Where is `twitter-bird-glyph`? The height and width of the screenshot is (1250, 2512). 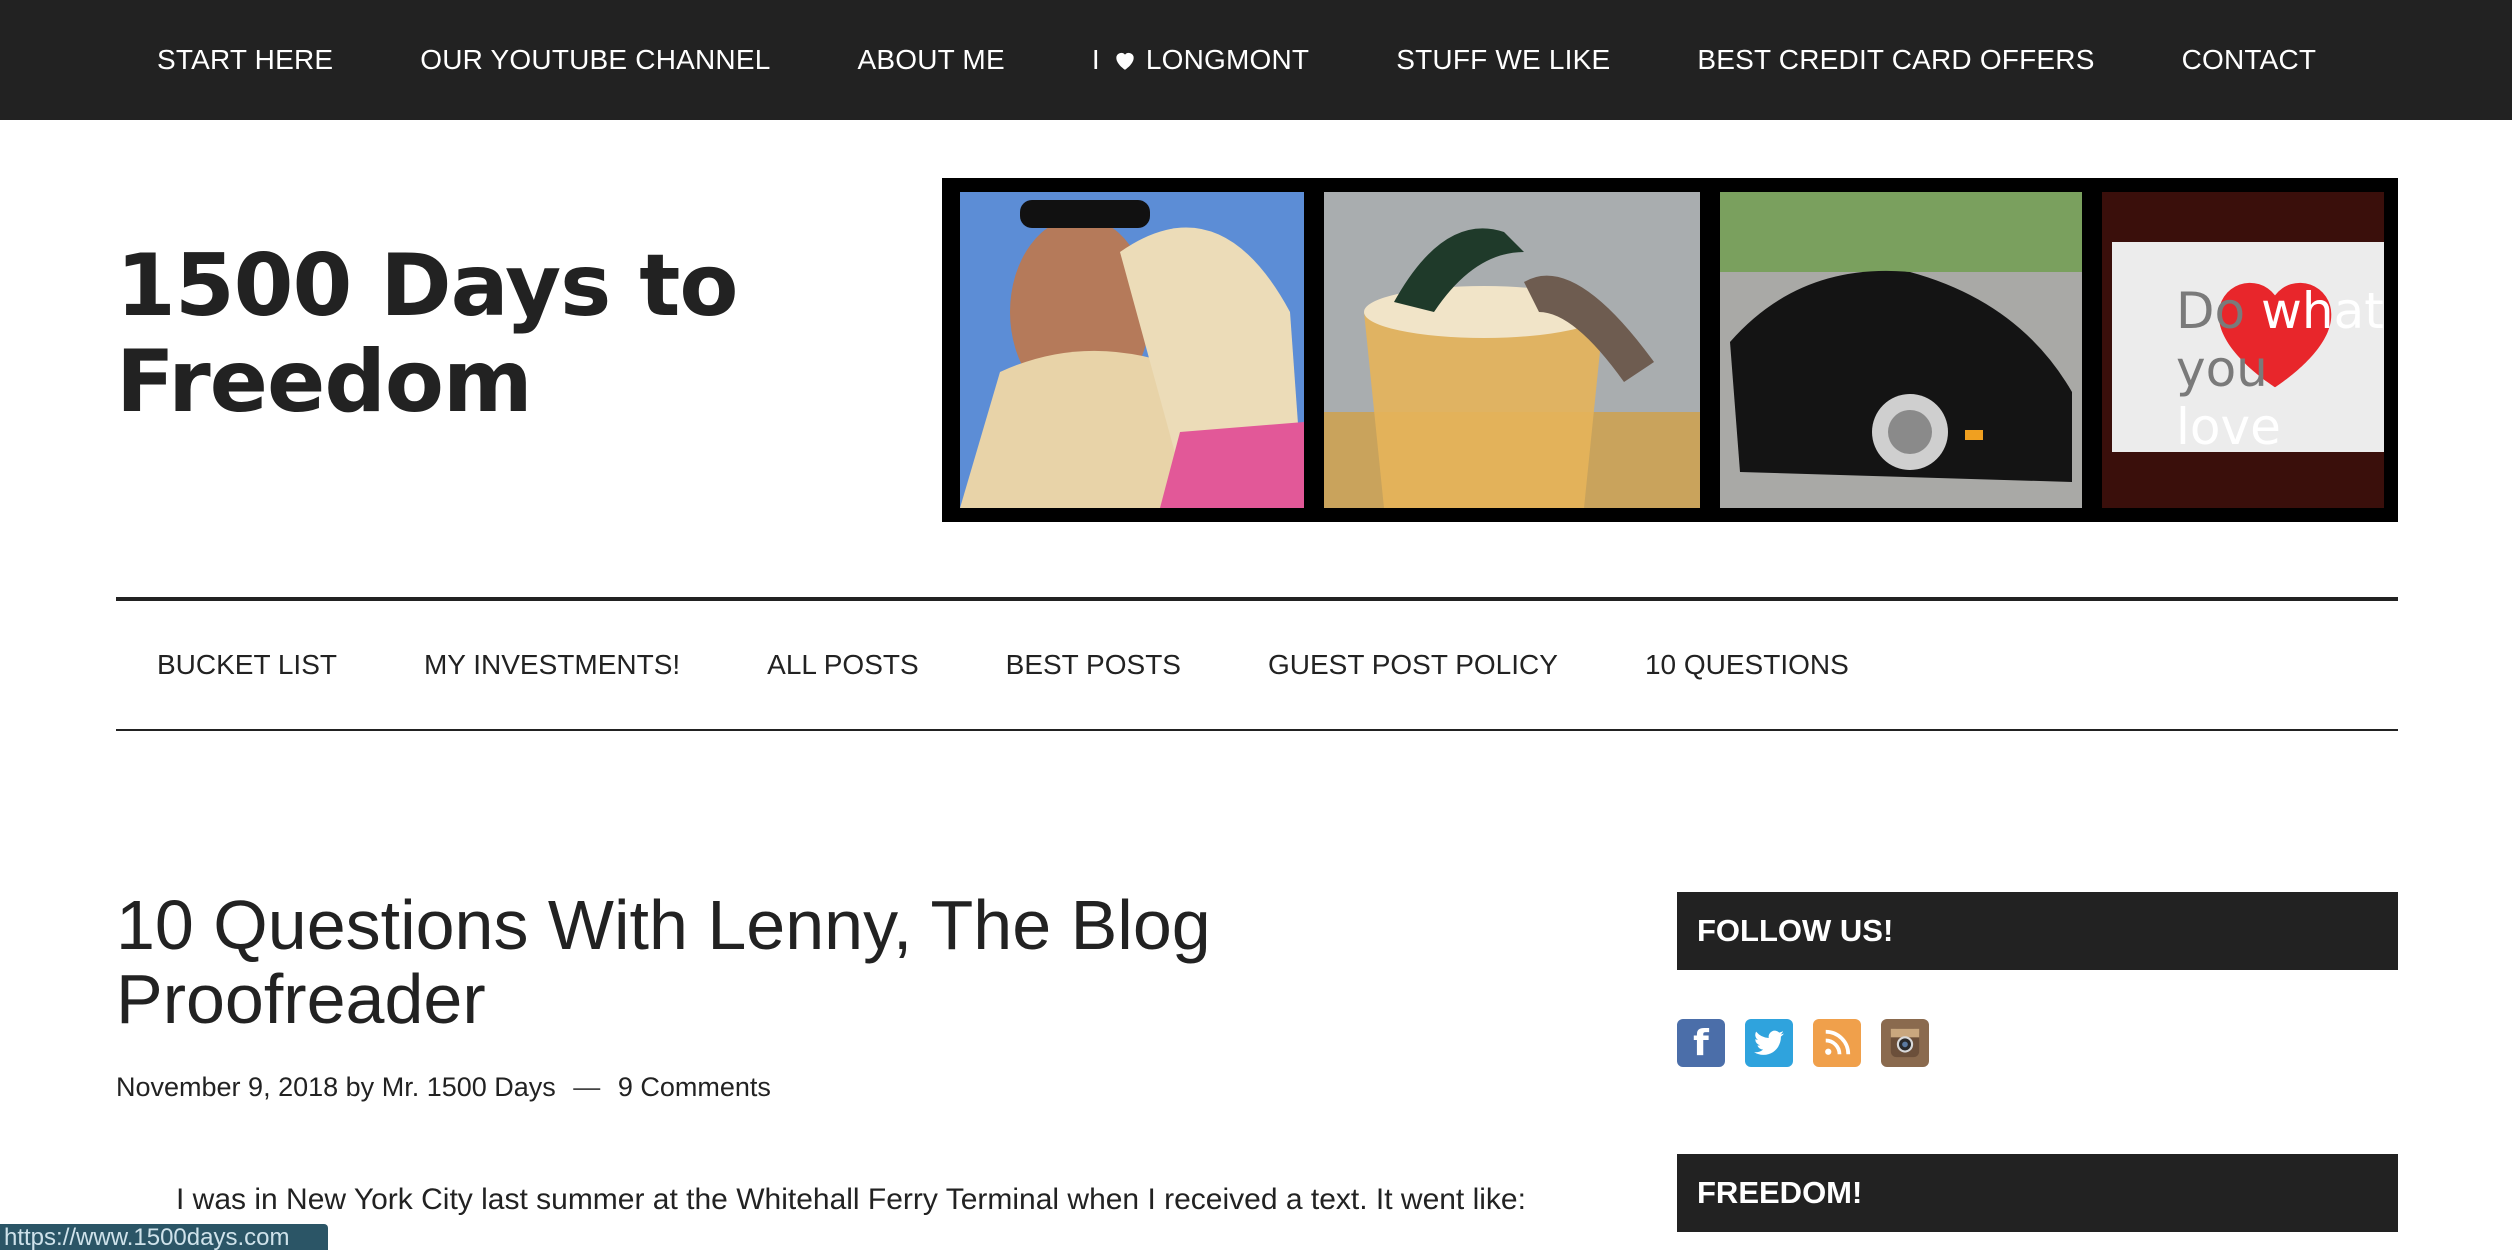
twitter-bird-glyph is located at coordinates (1769, 1042).